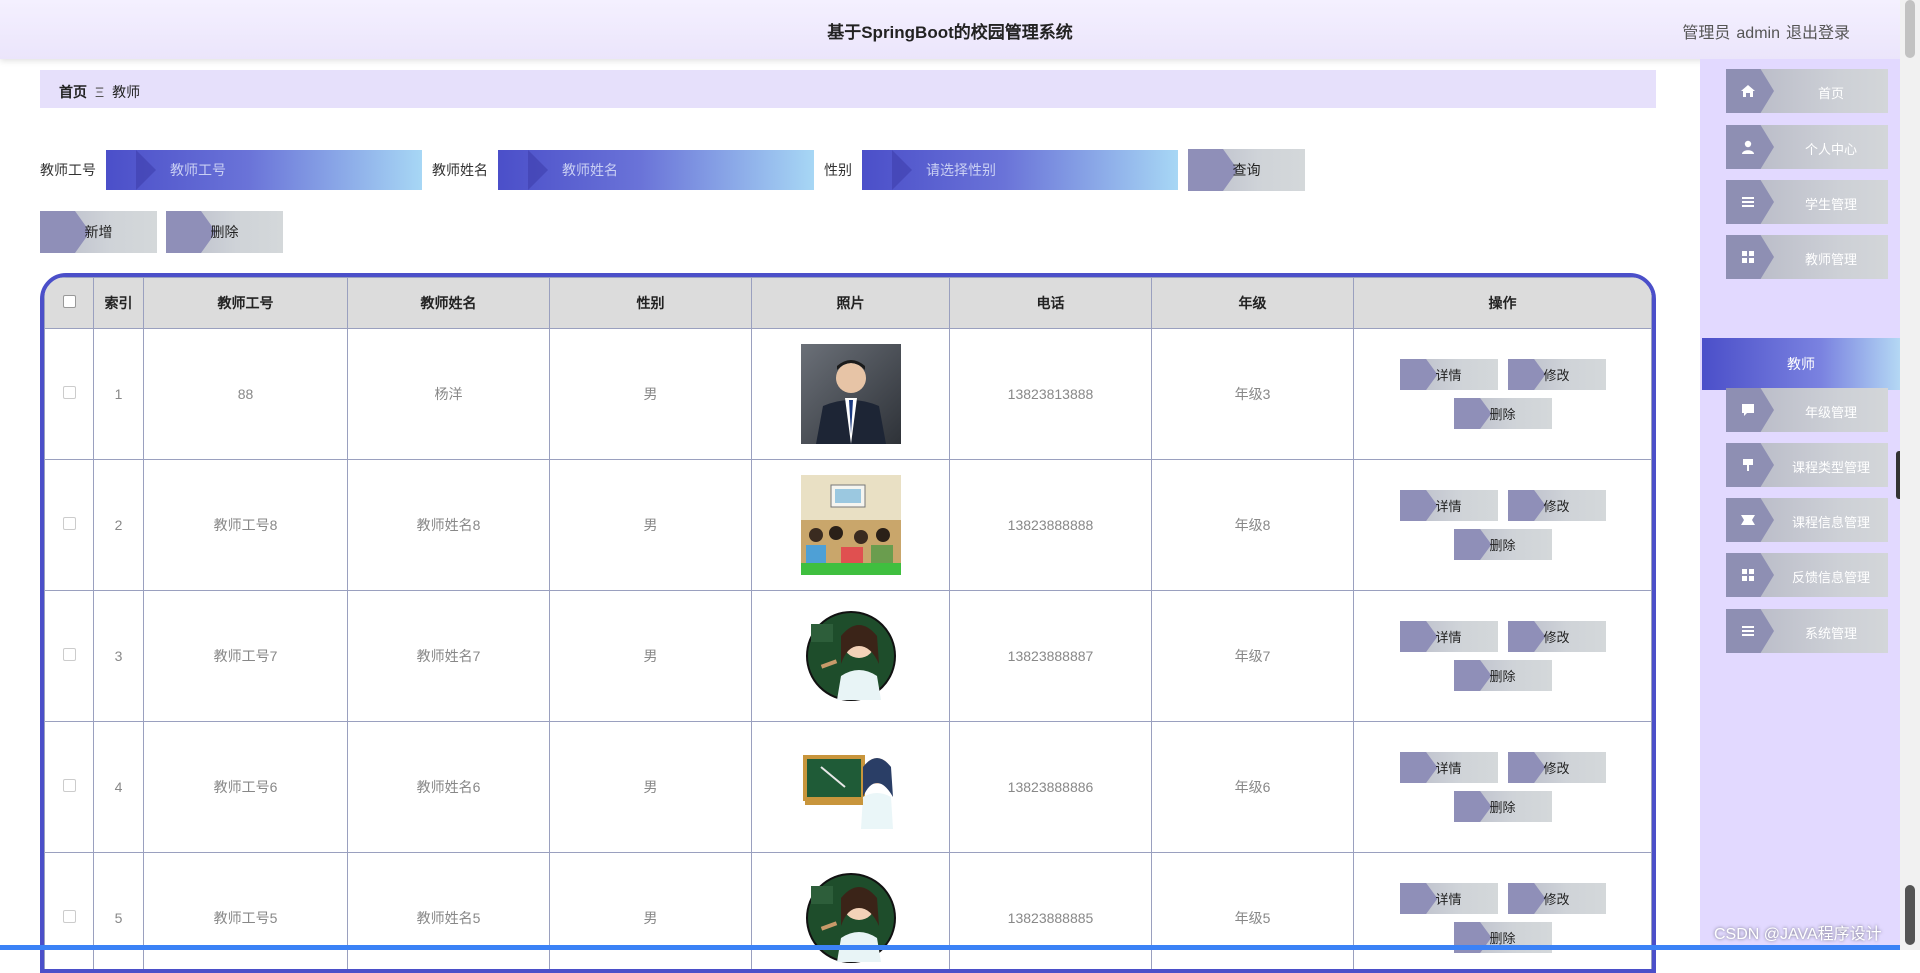  I want to click on breadcrumb-home: 首页, so click(73, 92).